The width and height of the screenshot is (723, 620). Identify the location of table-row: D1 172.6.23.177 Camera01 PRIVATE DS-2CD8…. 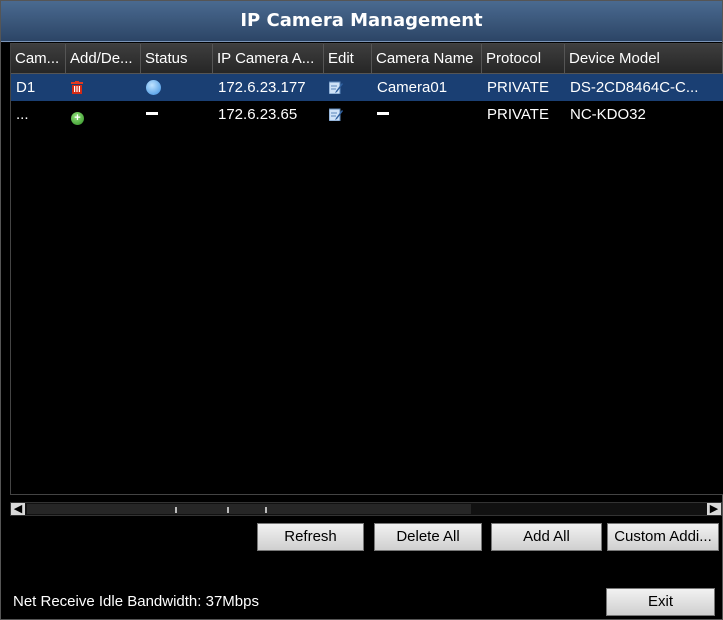
(367, 87).